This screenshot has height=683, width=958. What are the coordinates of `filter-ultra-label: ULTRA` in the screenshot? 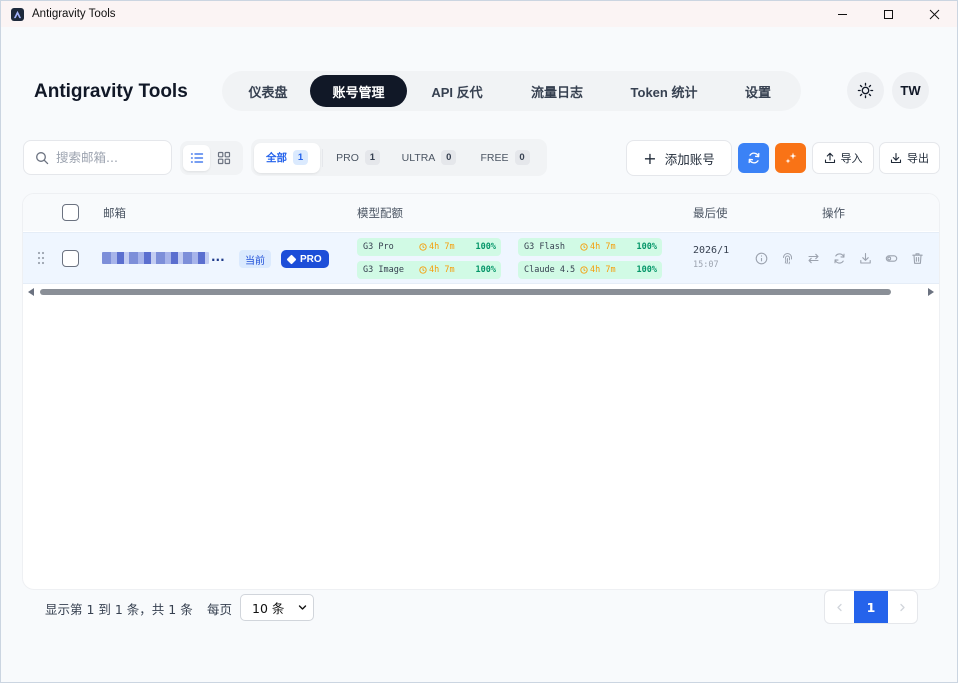 It's located at (418, 157).